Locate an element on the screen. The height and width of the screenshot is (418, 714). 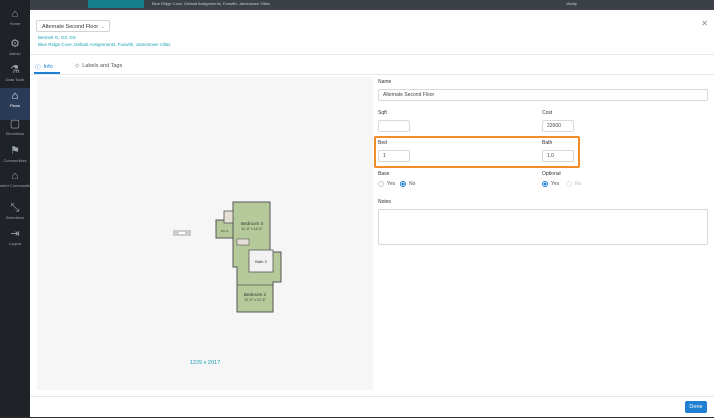
home-icon: ⌂ is located at coordinates (15, 14).